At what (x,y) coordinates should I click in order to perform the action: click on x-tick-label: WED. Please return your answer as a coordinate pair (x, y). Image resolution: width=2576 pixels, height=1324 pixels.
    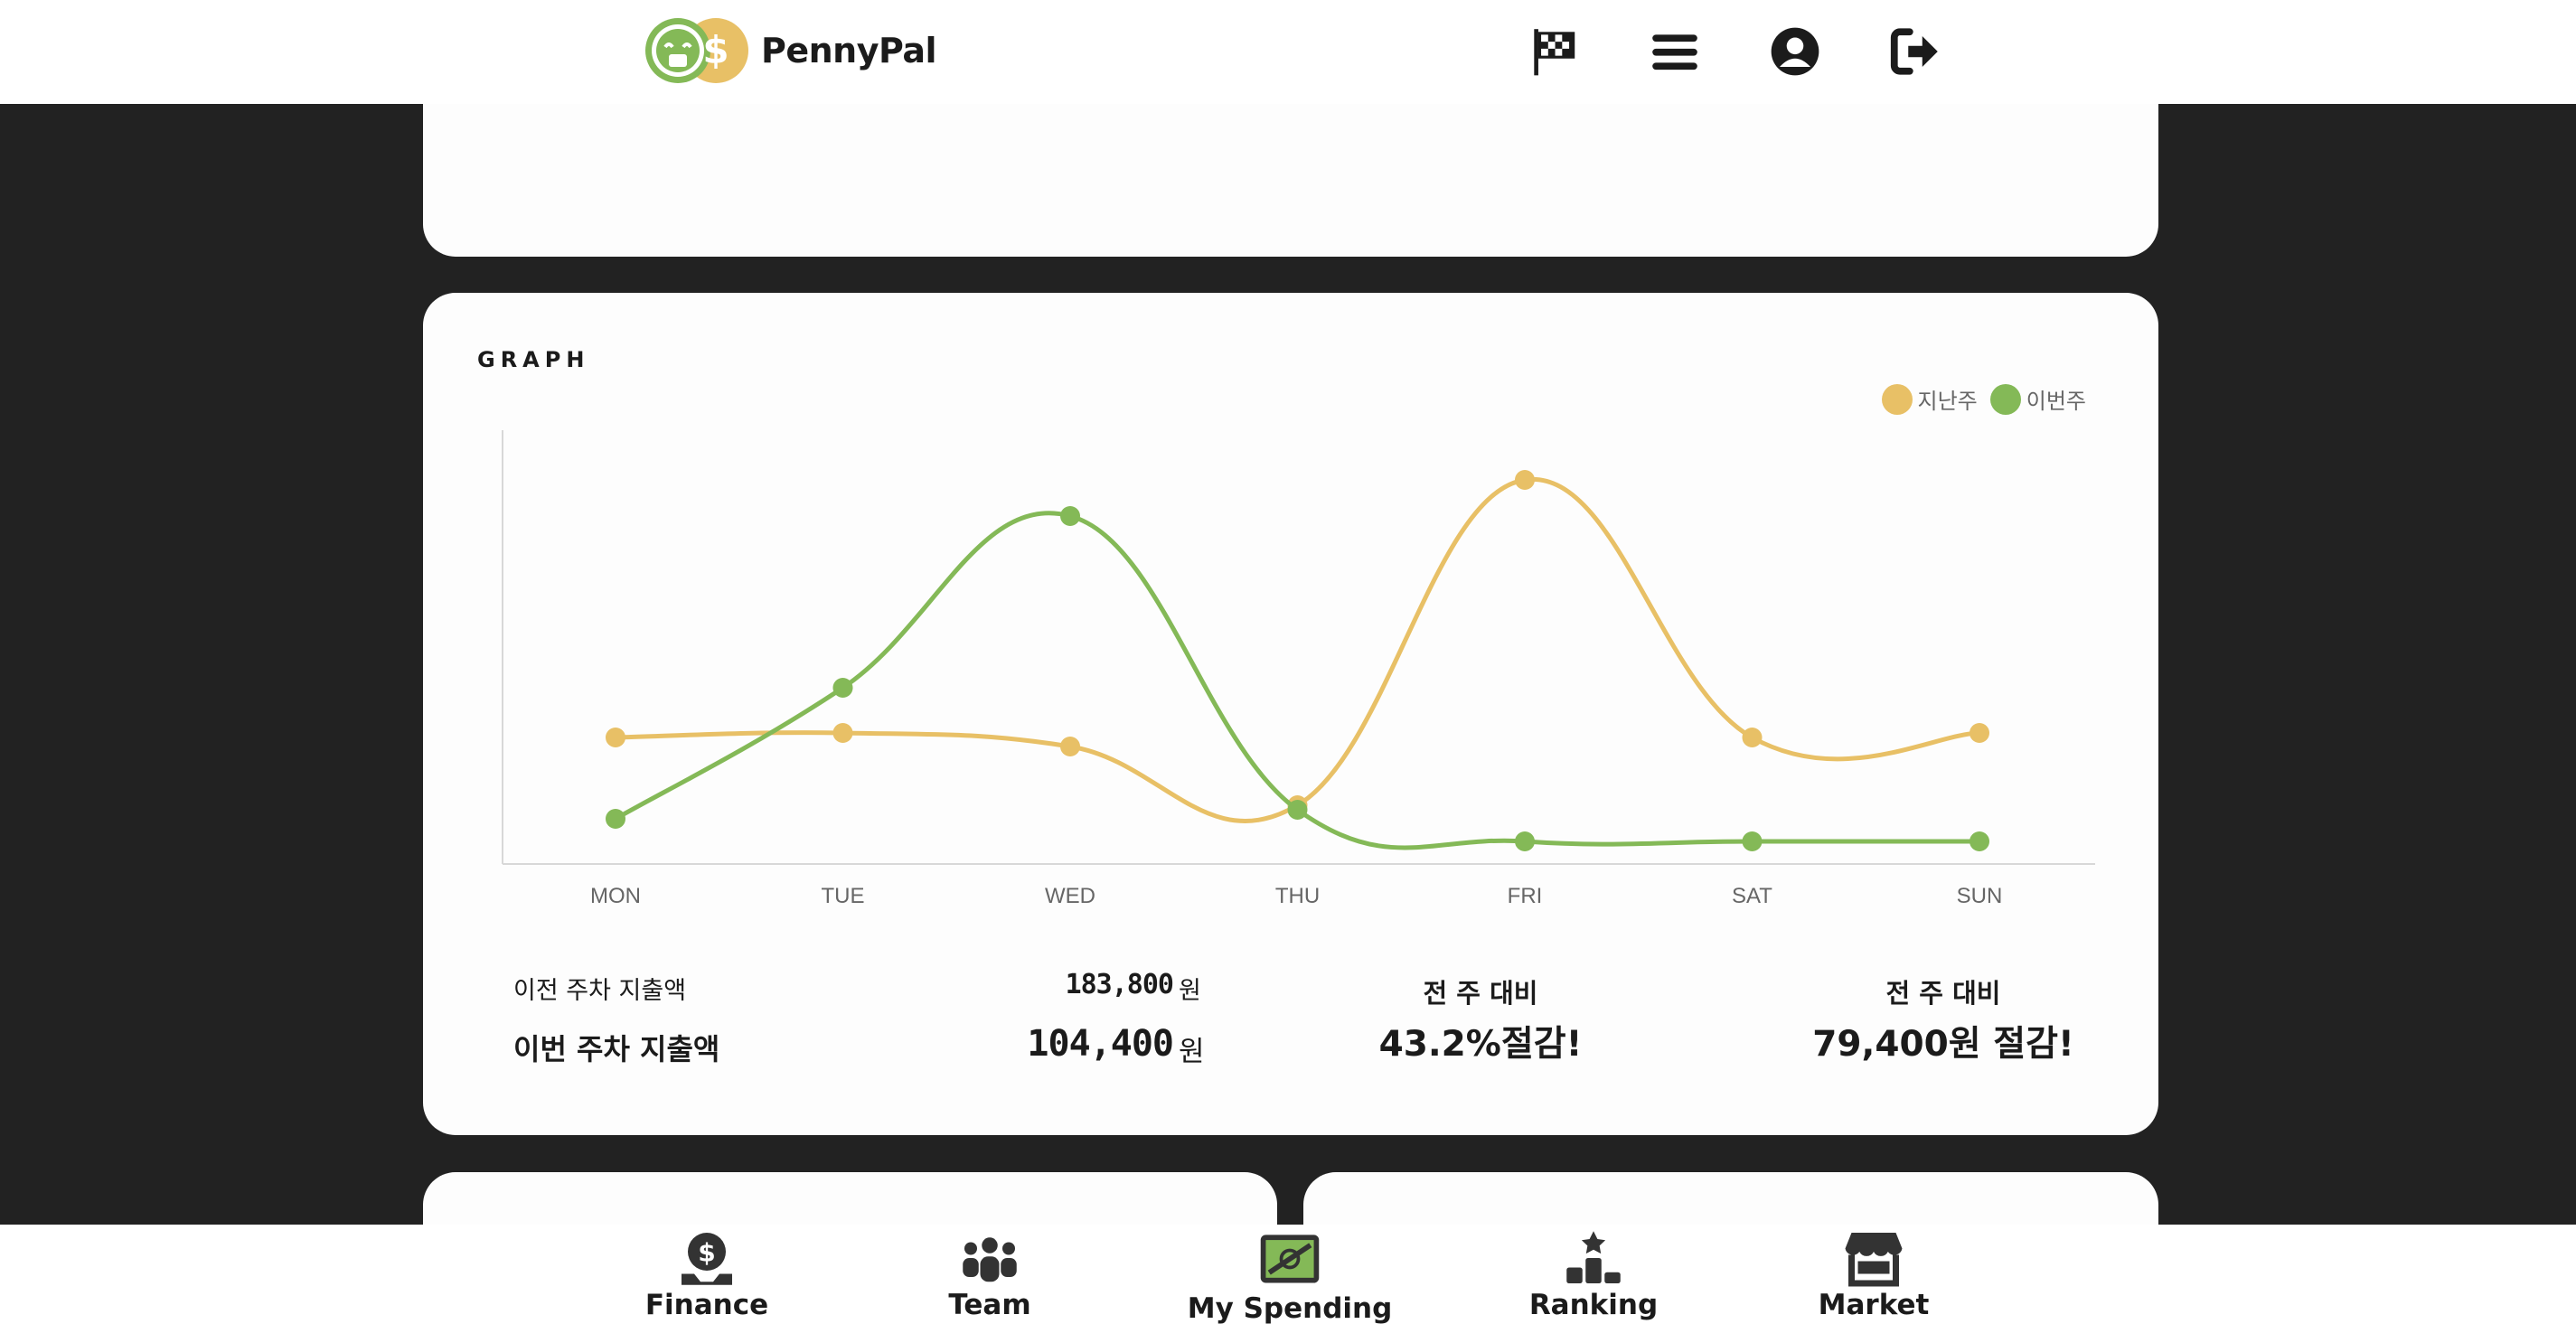
    Looking at the image, I should click on (1070, 896).